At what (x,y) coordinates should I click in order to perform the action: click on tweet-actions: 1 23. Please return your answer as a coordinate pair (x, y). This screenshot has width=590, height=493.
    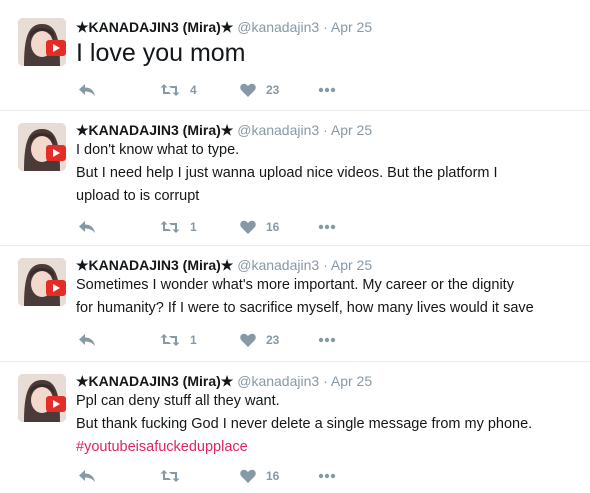
    Looking at the image, I should click on (276, 340).